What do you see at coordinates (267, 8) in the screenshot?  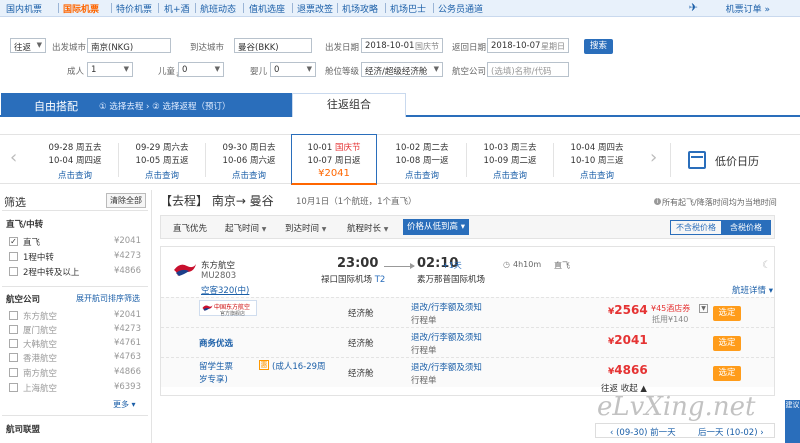 I see `nav-checkin: 值机选座` at bounding box center [267, 8].